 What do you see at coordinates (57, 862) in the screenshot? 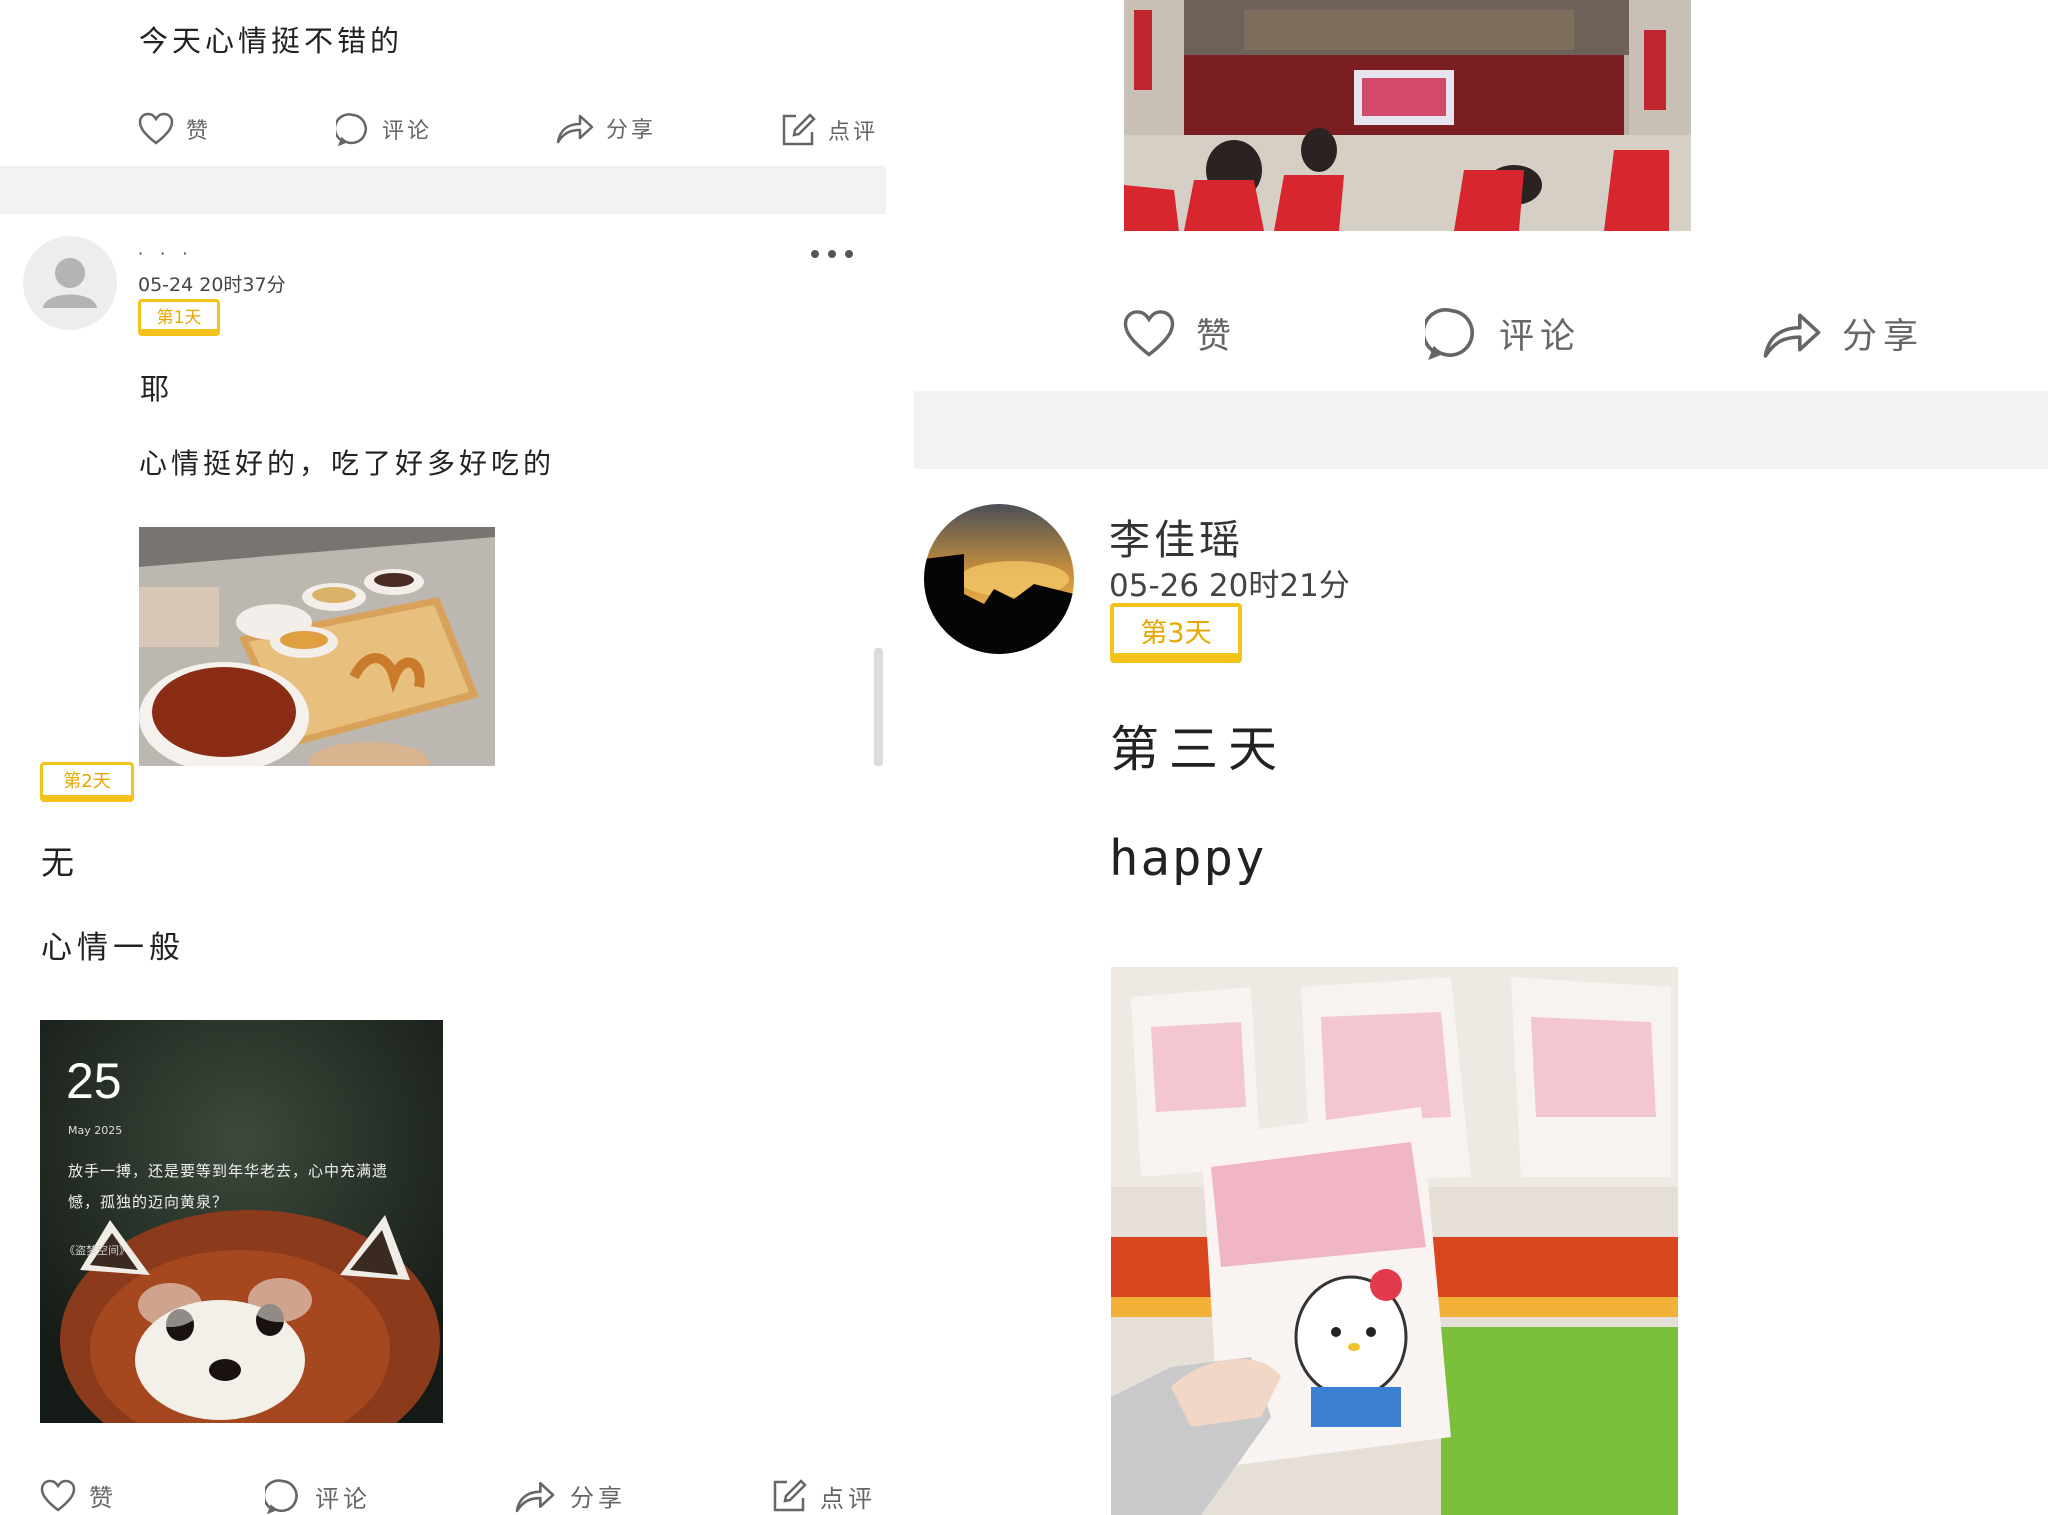
I see `post-title: 无` at bounding box center [57, 862].